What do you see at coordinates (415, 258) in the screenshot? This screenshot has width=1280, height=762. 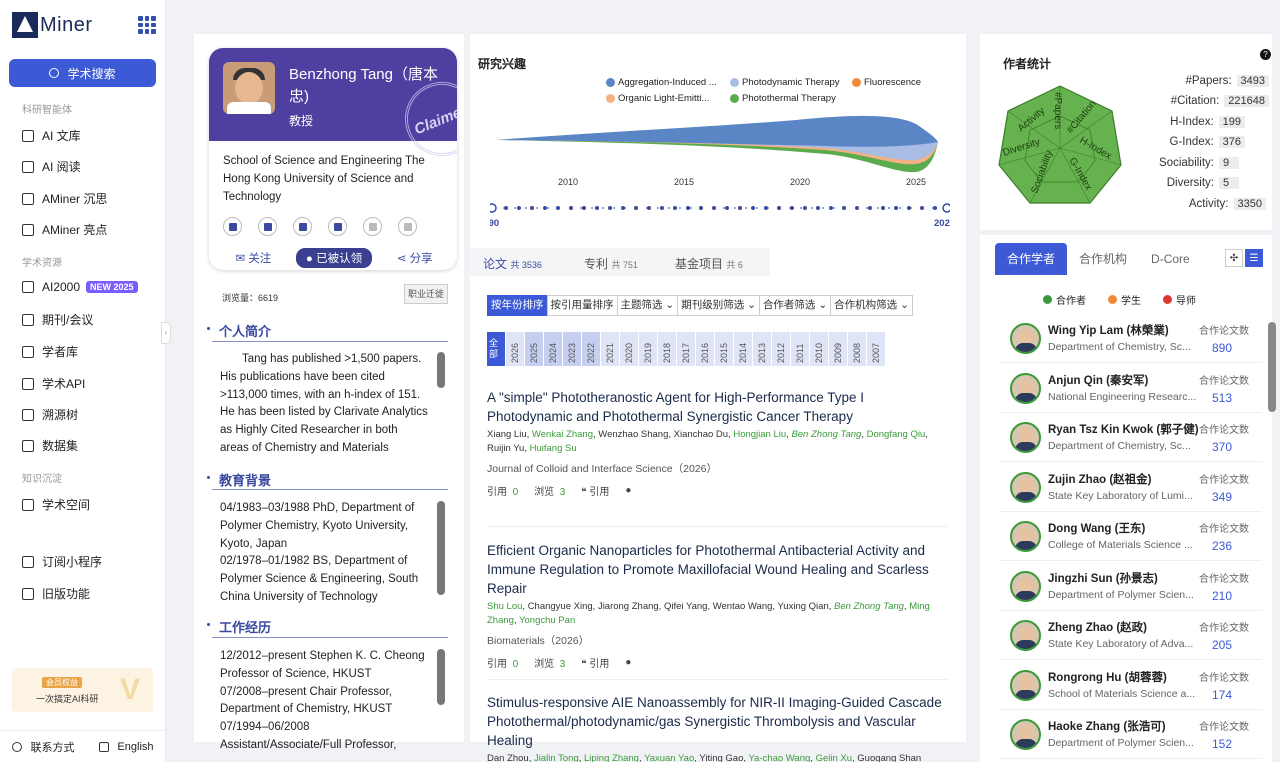 I see `share-button: ⋖ 分享` at bounding box center [415, 258].